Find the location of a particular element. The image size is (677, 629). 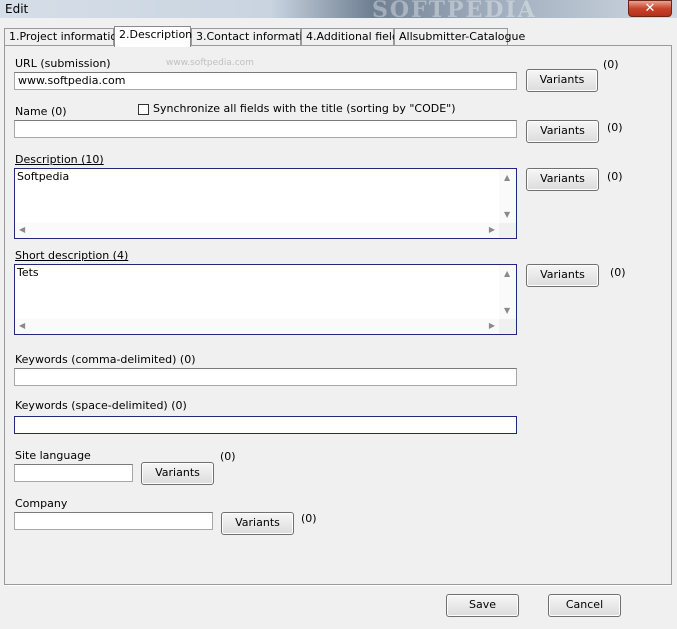

softpedia-url-watermark: www.softpedia.com is located at coordinates (210, 63).